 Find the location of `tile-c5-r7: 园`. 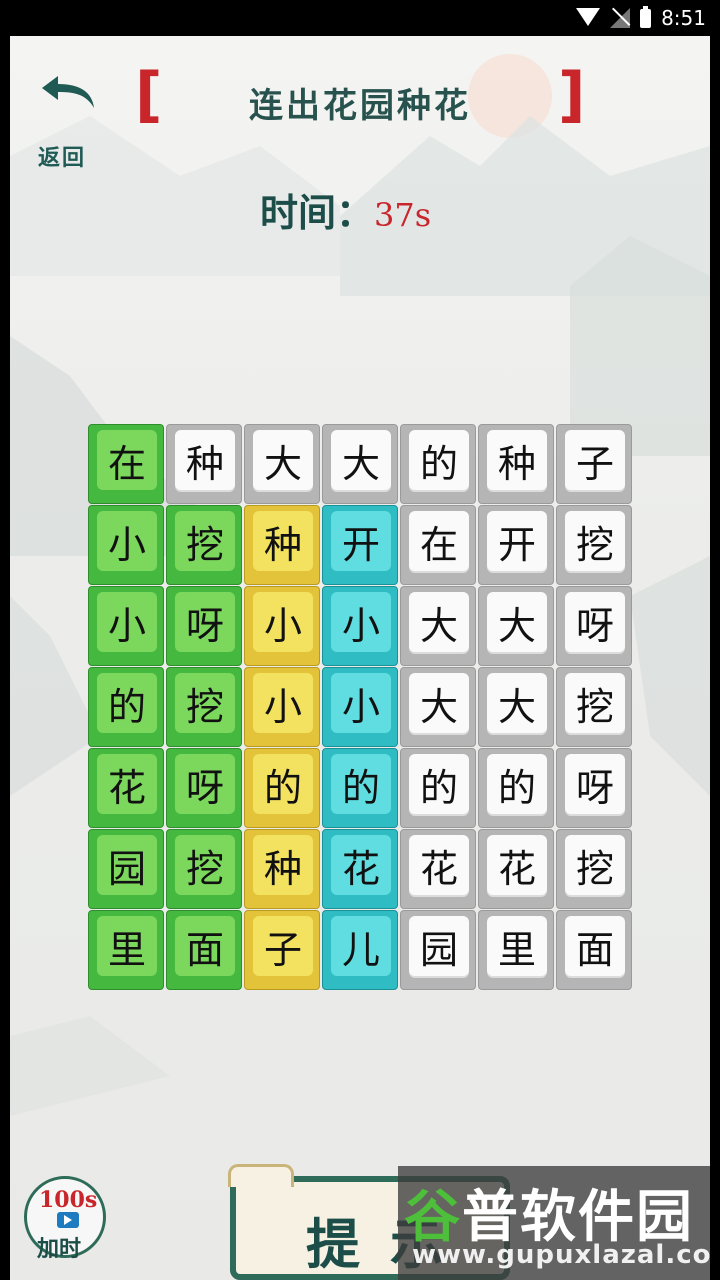

tile-c5-r7: 园 is located at coordinates (438, 950).